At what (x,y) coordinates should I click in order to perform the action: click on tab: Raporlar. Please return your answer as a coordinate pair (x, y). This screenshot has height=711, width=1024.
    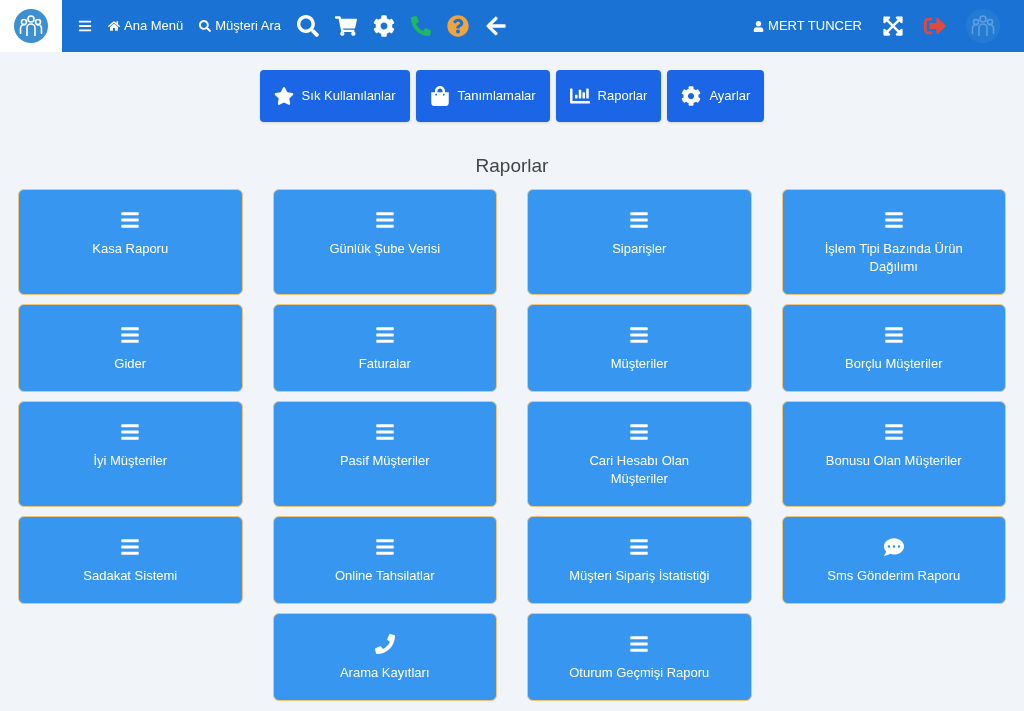
    Looking at the image, I should click on (608, 96).